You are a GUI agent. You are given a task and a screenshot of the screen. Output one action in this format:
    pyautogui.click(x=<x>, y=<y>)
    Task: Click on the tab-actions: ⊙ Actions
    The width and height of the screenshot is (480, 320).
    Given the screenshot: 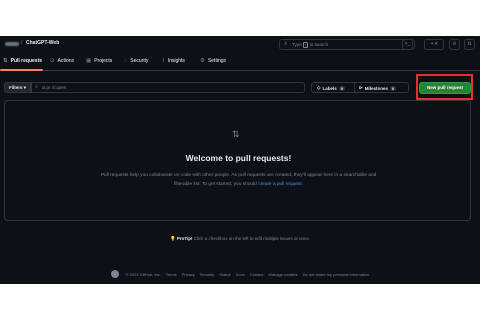 What is the action you would take?
    pyautogui.click(x=62, y=61)
    